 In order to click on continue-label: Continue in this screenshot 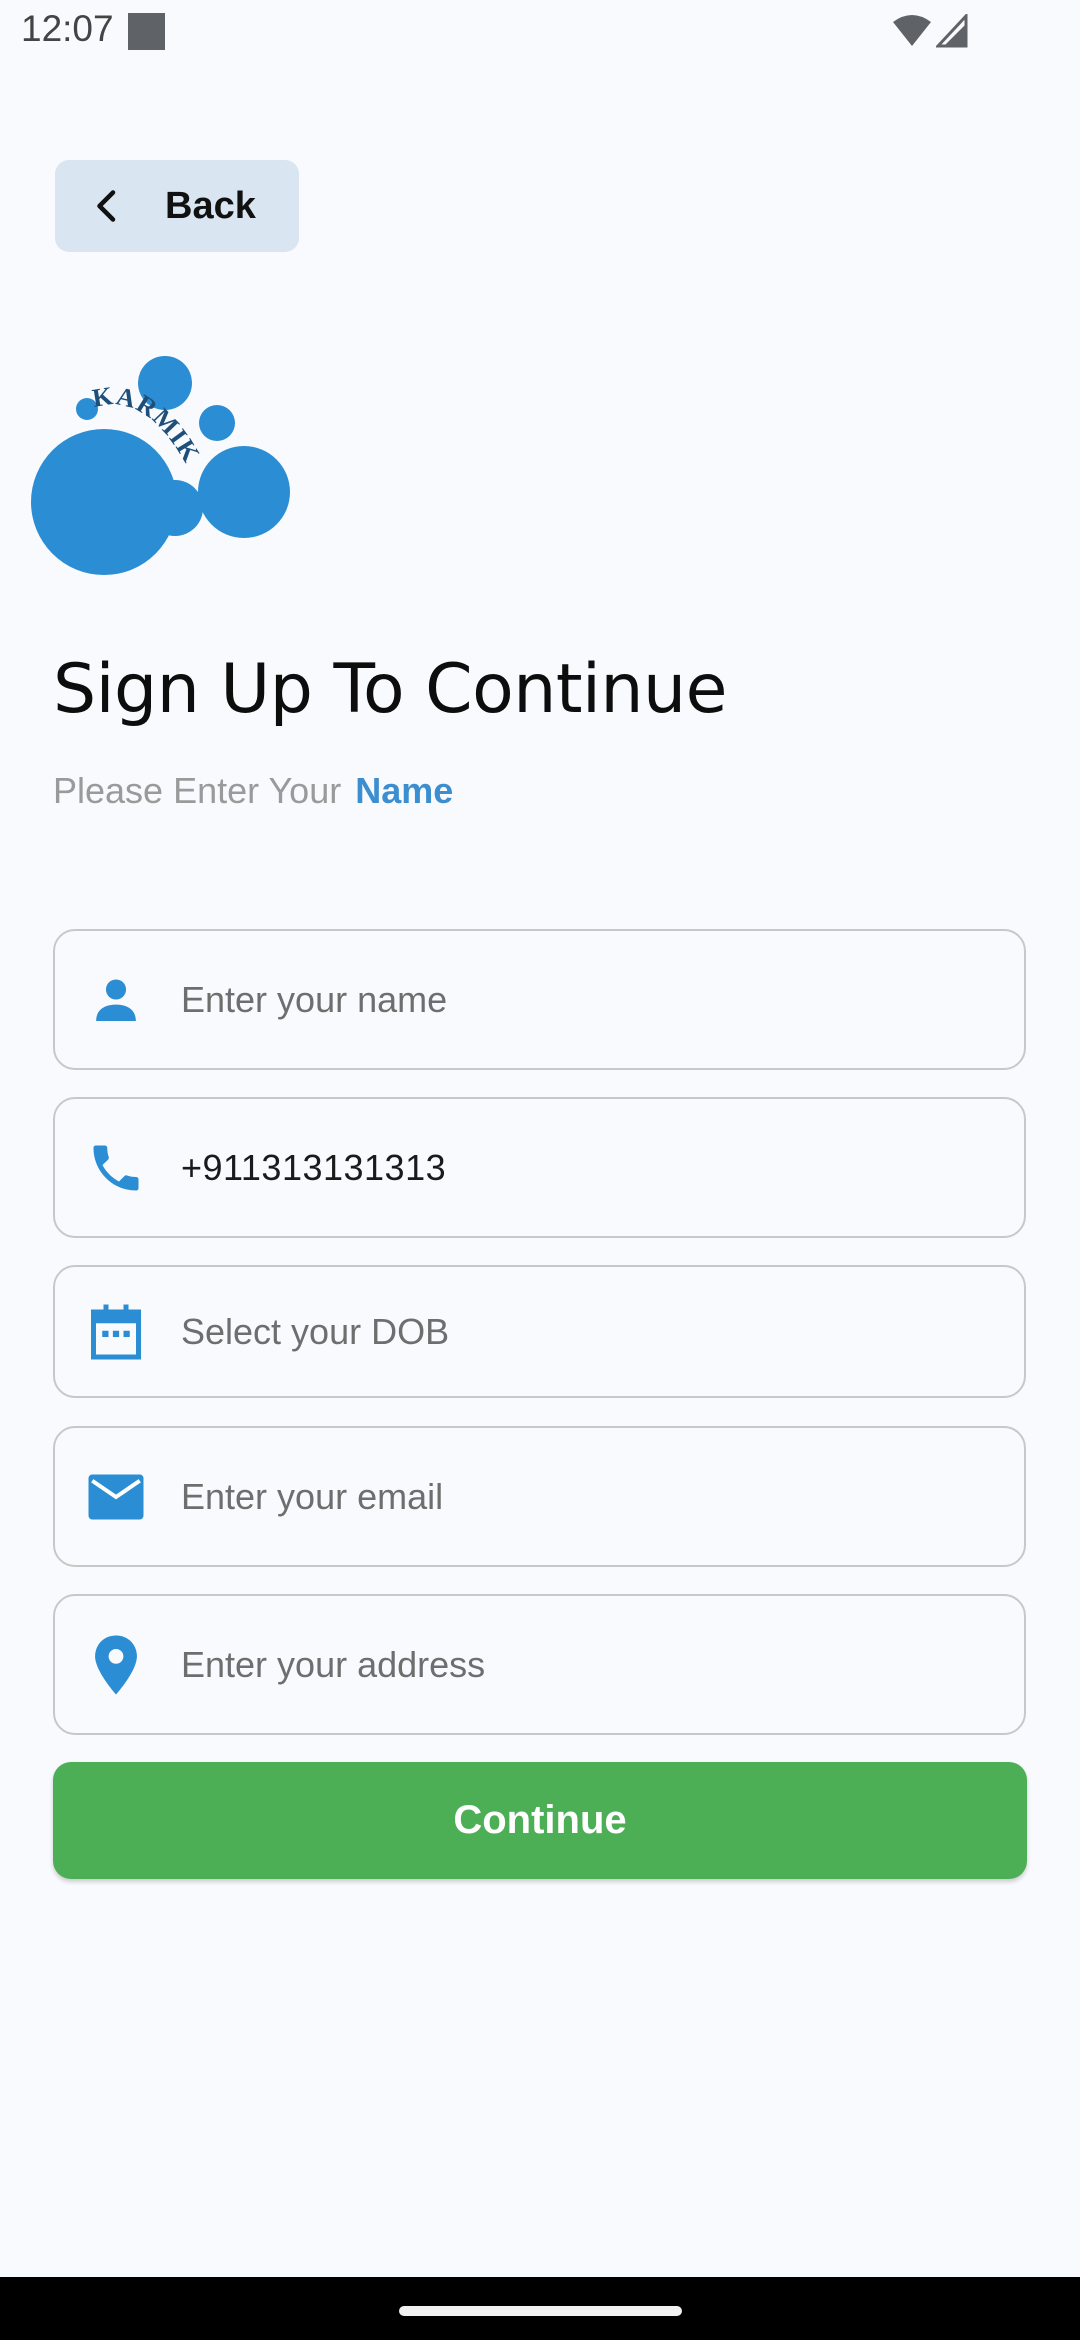, I will do `click(540, 1820)`.